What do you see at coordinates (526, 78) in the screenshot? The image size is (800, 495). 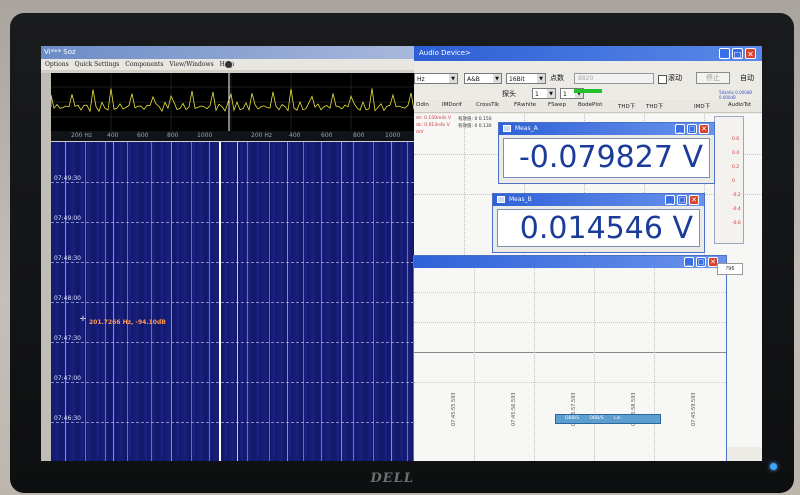 I see `bit-depth-select: 16Bit ▼` at bounding box center [526, 78].